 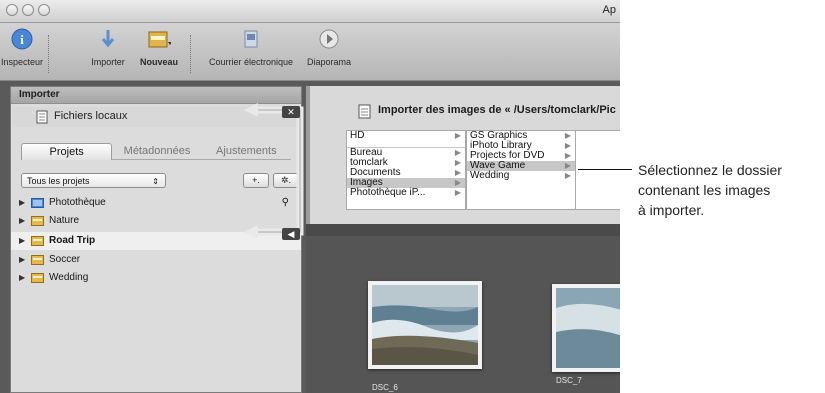 I want to click on thumbnail-label: DSC_6, so click(x=385, y=387).